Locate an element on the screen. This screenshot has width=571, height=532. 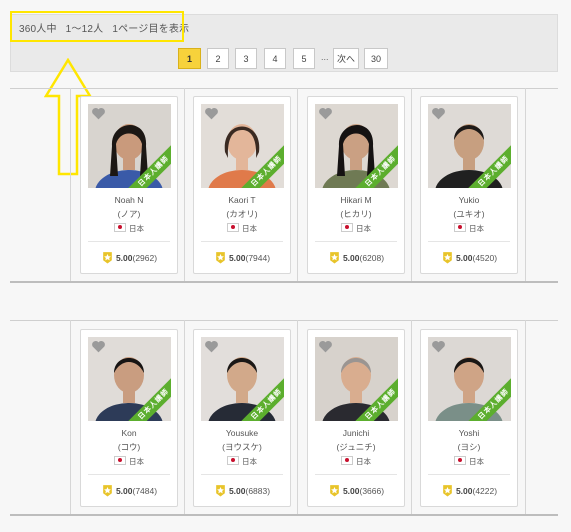
next-page-button: 次へ is located at coordinates (346, 58).